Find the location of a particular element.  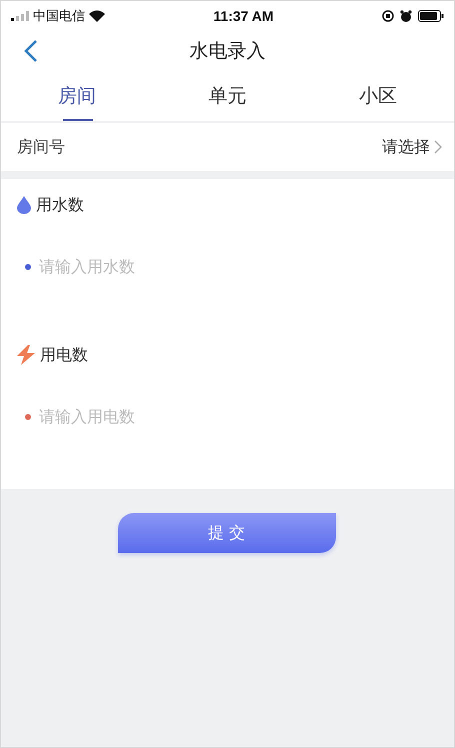

page-title: 水电录入 is located at coordinates (228, 51).